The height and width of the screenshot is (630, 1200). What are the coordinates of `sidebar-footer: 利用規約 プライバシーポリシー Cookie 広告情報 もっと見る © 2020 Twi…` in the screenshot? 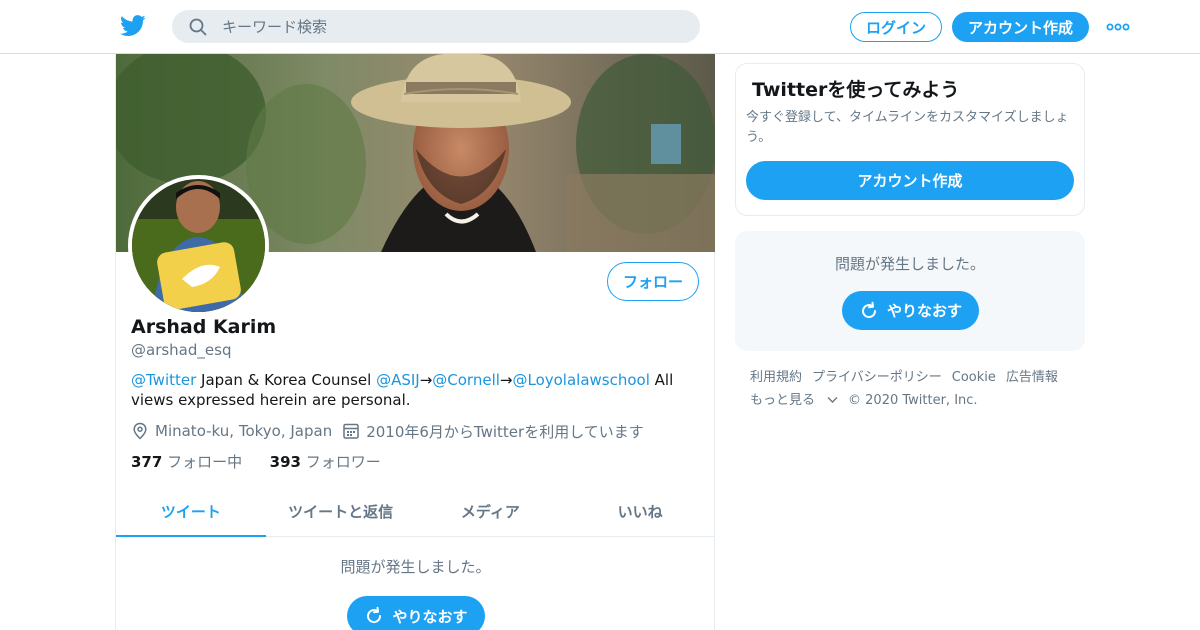 It's located at (915, 389).